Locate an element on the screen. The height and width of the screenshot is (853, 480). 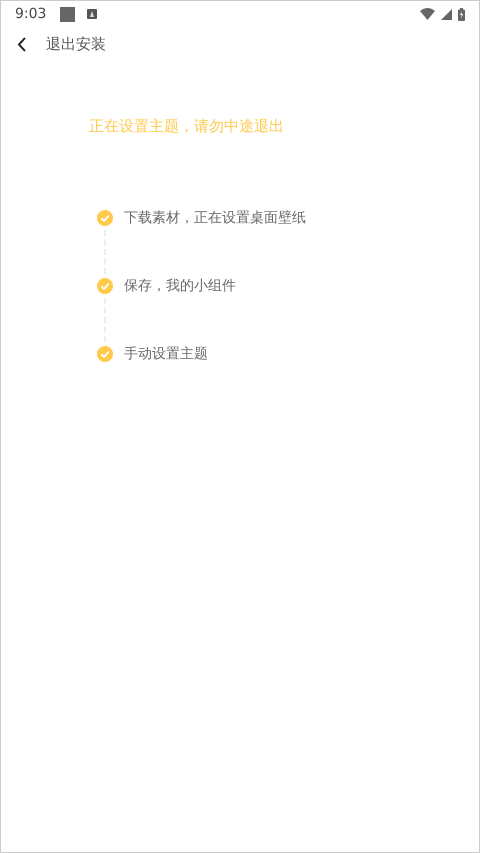
battery-icon is located at coordinates (461, 14).